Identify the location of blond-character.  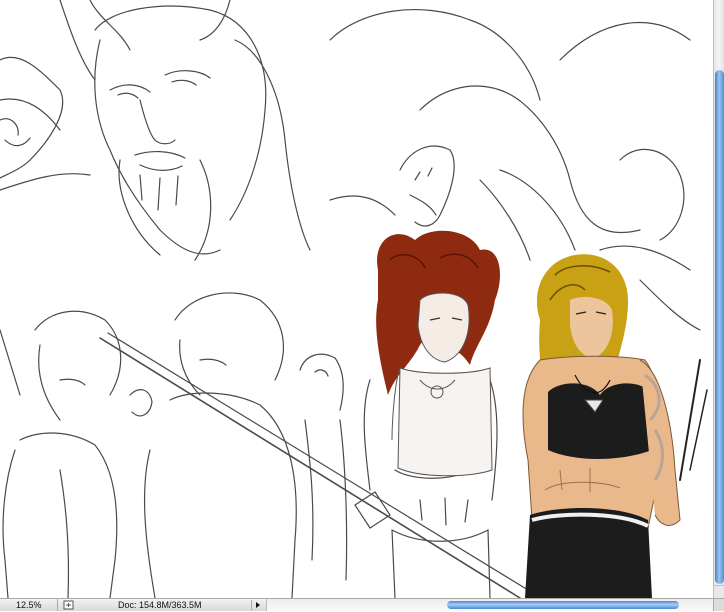
(601, 426).